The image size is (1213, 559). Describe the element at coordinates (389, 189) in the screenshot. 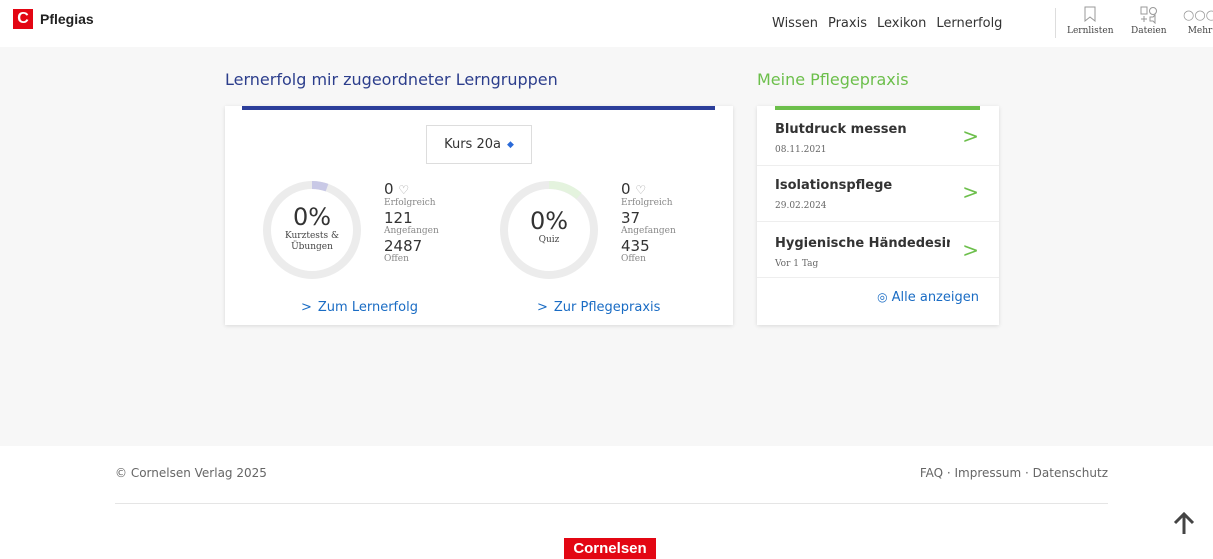

I see `kurztests-successful: 0` at that location.